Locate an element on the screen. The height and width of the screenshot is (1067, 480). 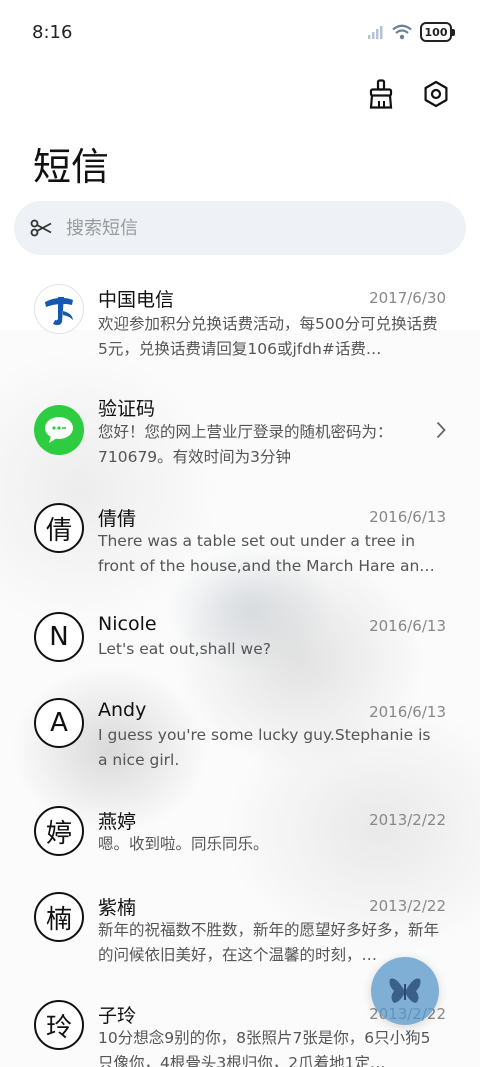
contact-name: 燕婷 is located at coordinates (117, 822).